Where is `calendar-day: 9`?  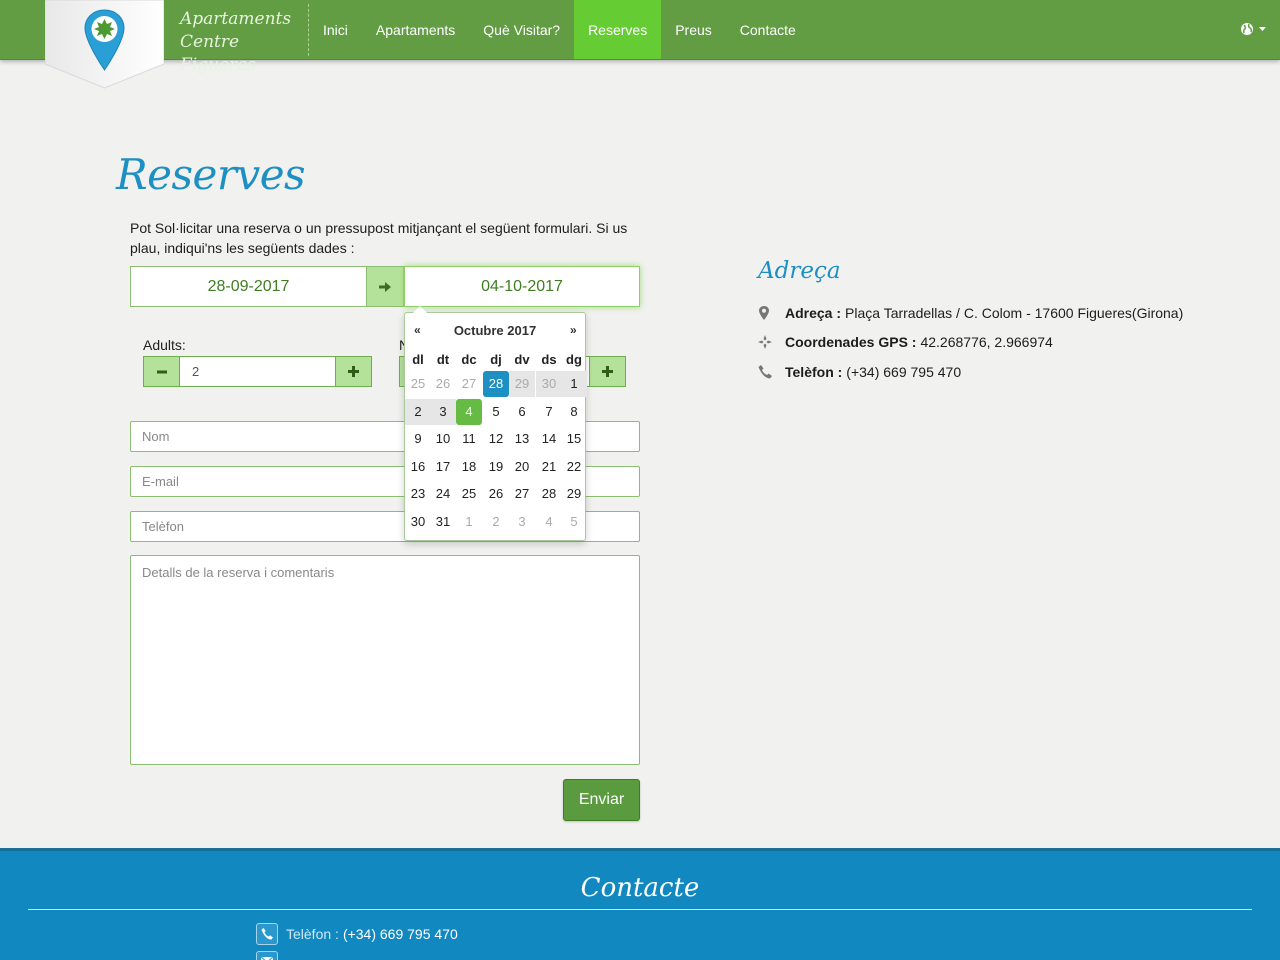
calendar-day: 9 is located at coordinates (418, 439).